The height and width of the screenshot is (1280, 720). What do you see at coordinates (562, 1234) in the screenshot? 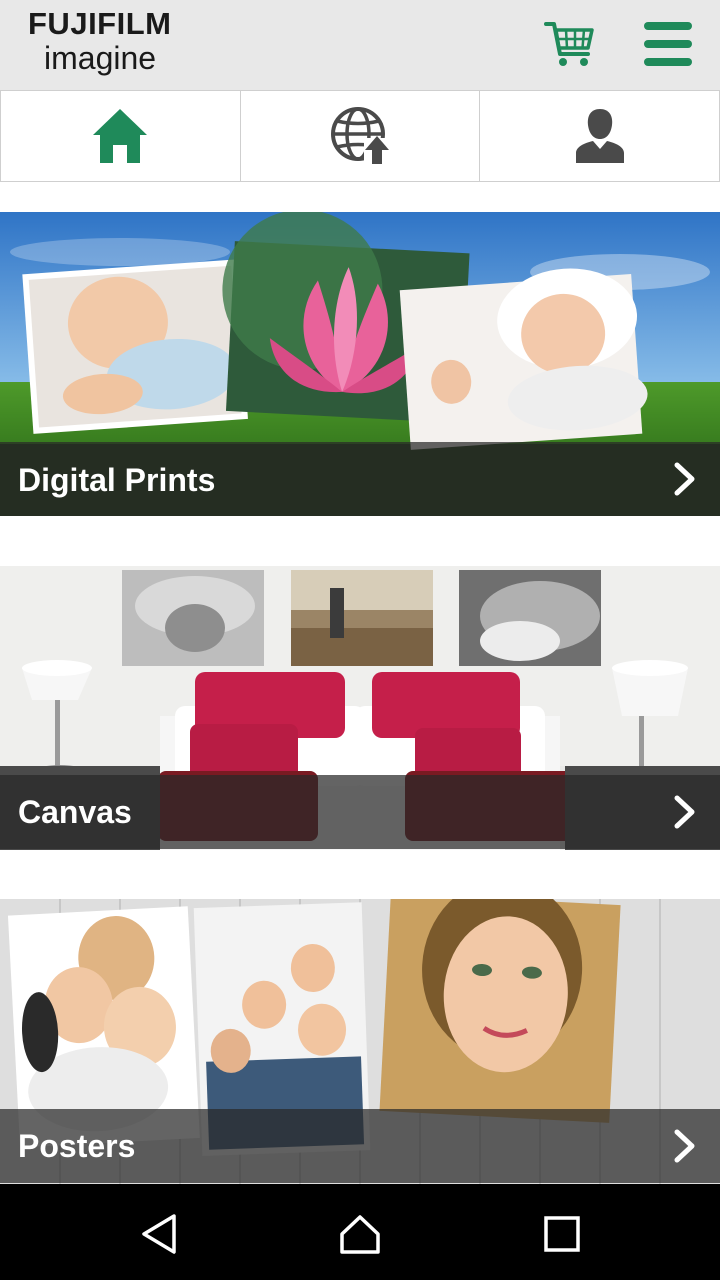
I see `recents-square-icon` at bounding box center [562, 1234].